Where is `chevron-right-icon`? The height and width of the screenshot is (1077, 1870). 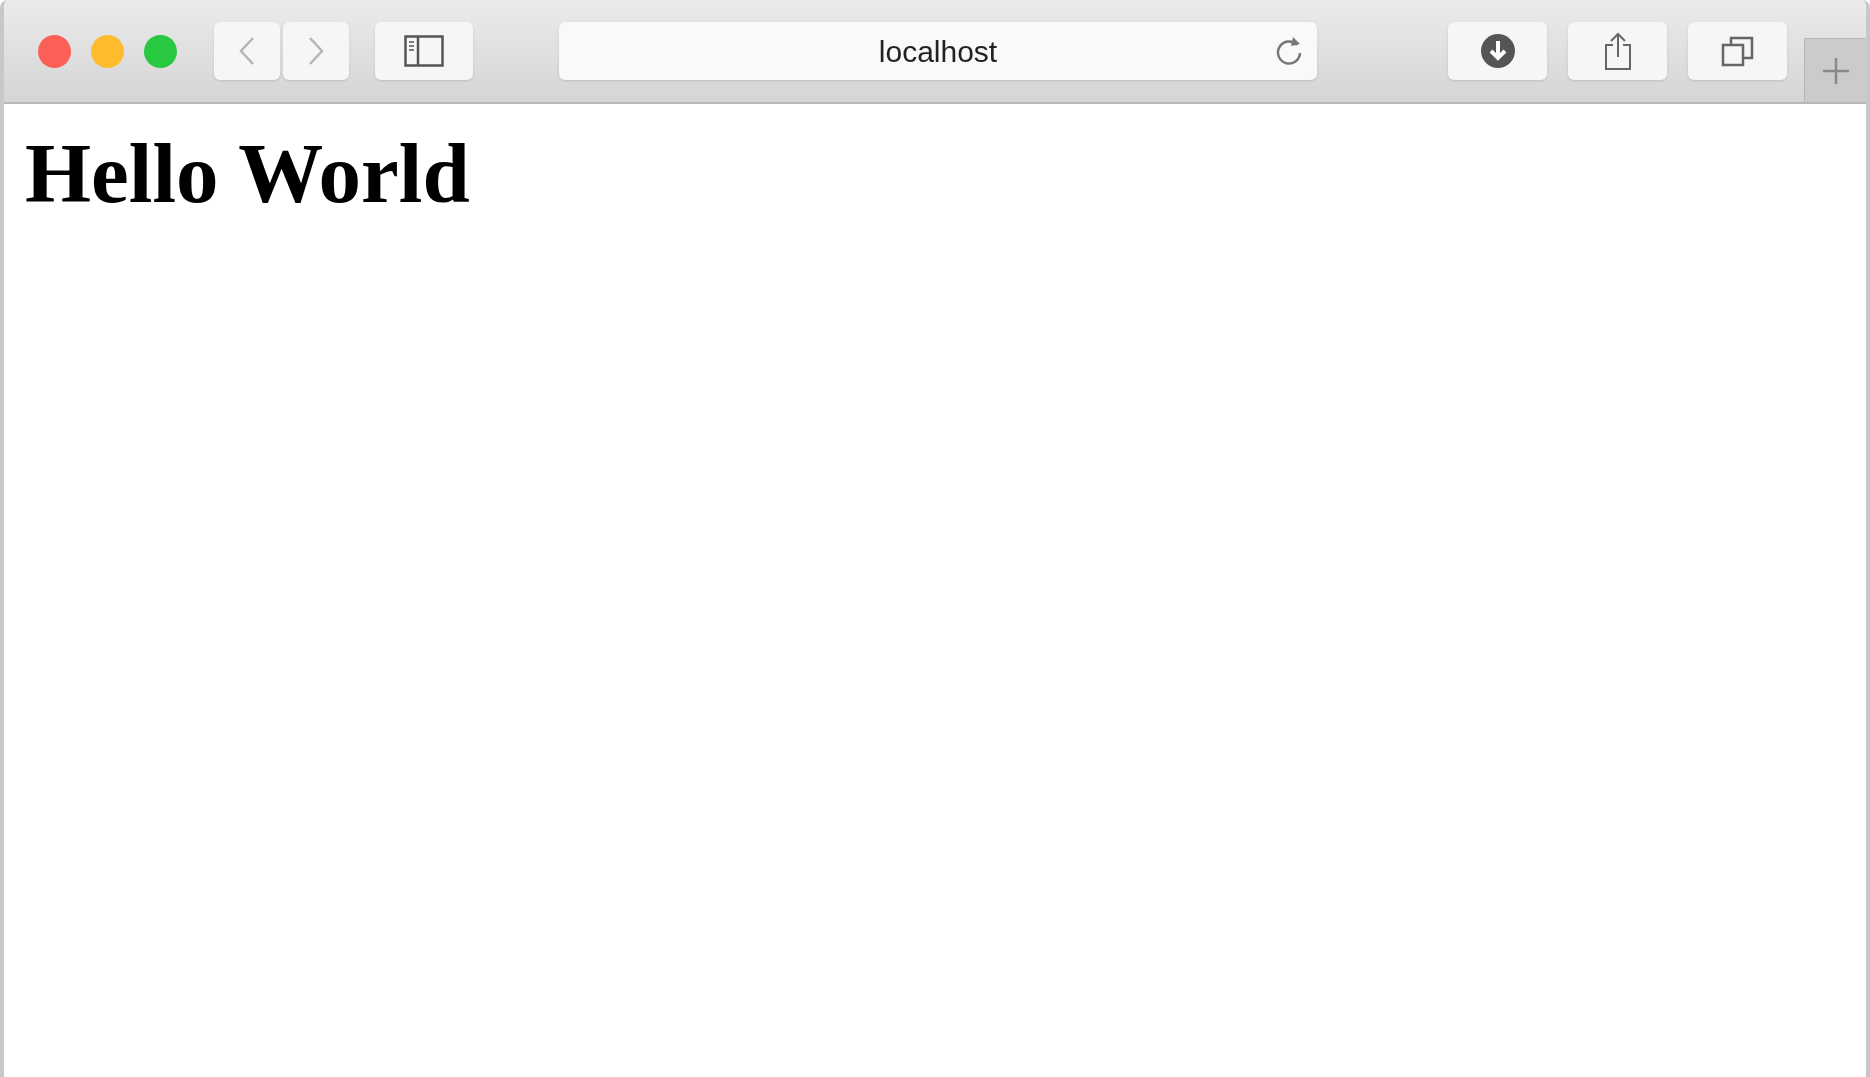
chevron-right-icon is located at coordinates (316, 51).